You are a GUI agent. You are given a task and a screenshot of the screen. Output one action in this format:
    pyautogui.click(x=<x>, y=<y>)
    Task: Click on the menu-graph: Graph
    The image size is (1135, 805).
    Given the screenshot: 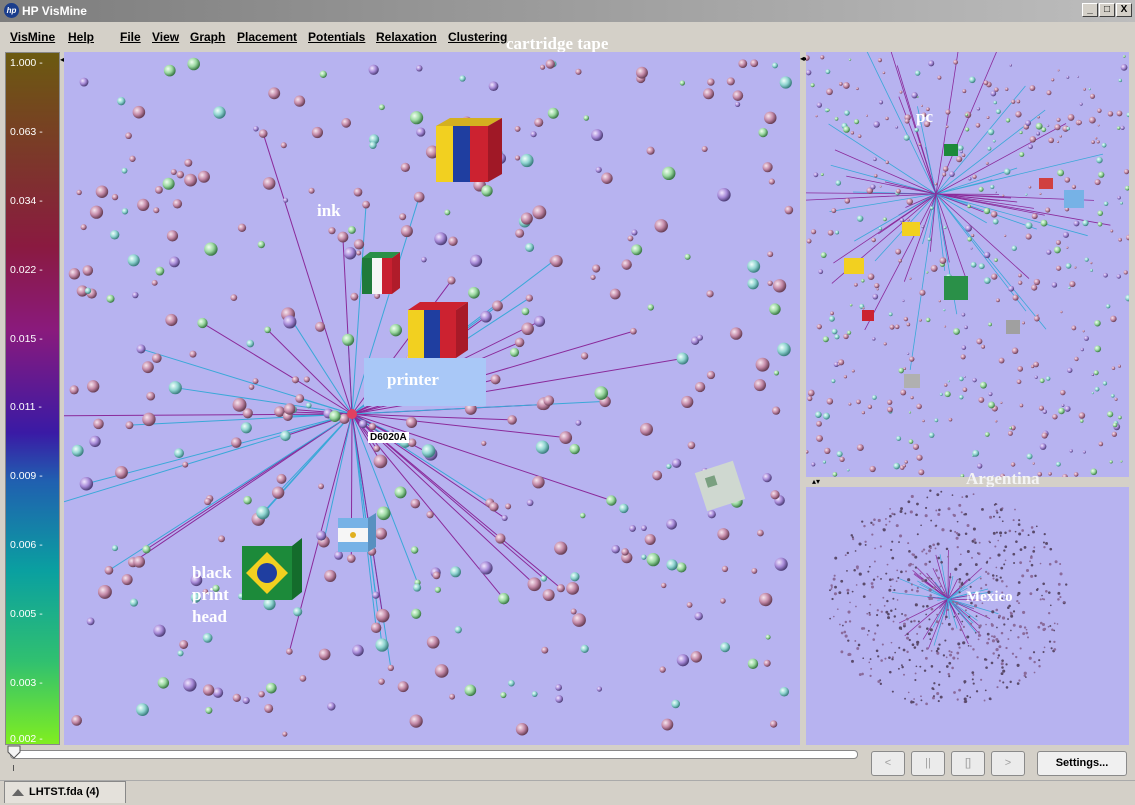 What is the action you would take?
    pyautogui.click(x=207, y=37)
    